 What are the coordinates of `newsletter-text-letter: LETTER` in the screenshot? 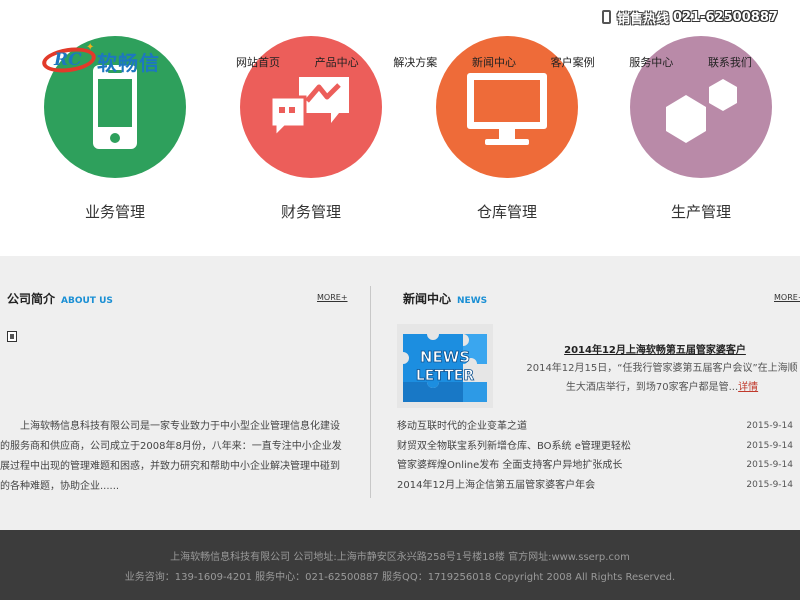 It's located at (445, 376).